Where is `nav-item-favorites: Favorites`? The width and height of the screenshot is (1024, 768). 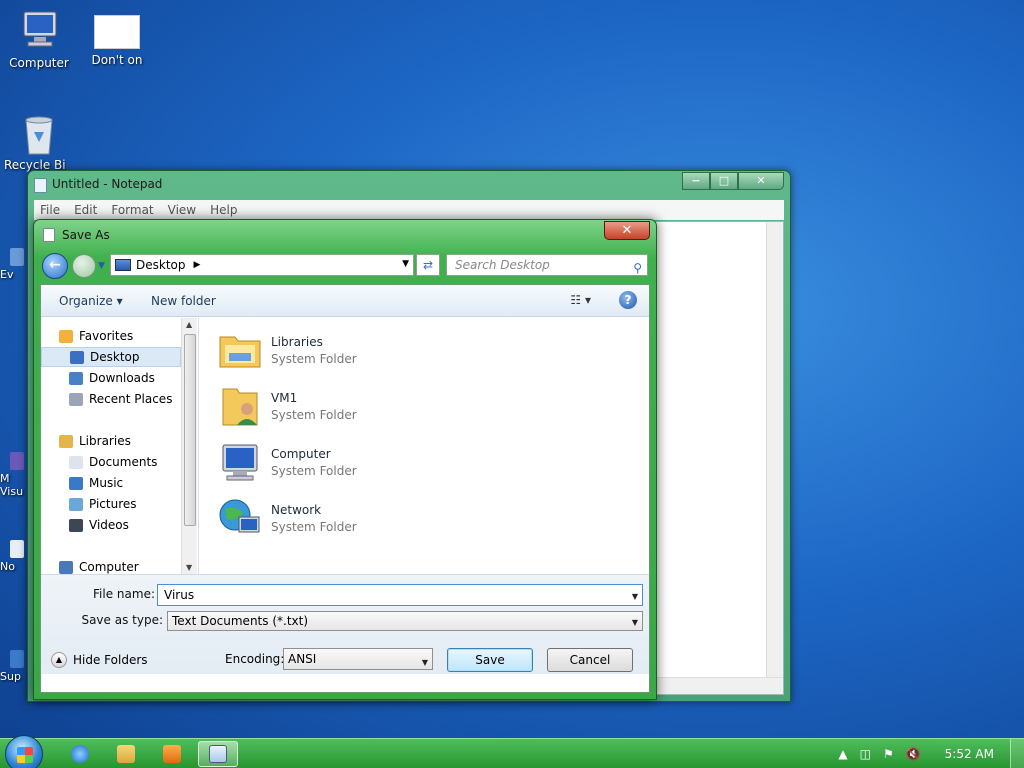
nav-item-favorites: Favorites is located at coordinates (111, 336).